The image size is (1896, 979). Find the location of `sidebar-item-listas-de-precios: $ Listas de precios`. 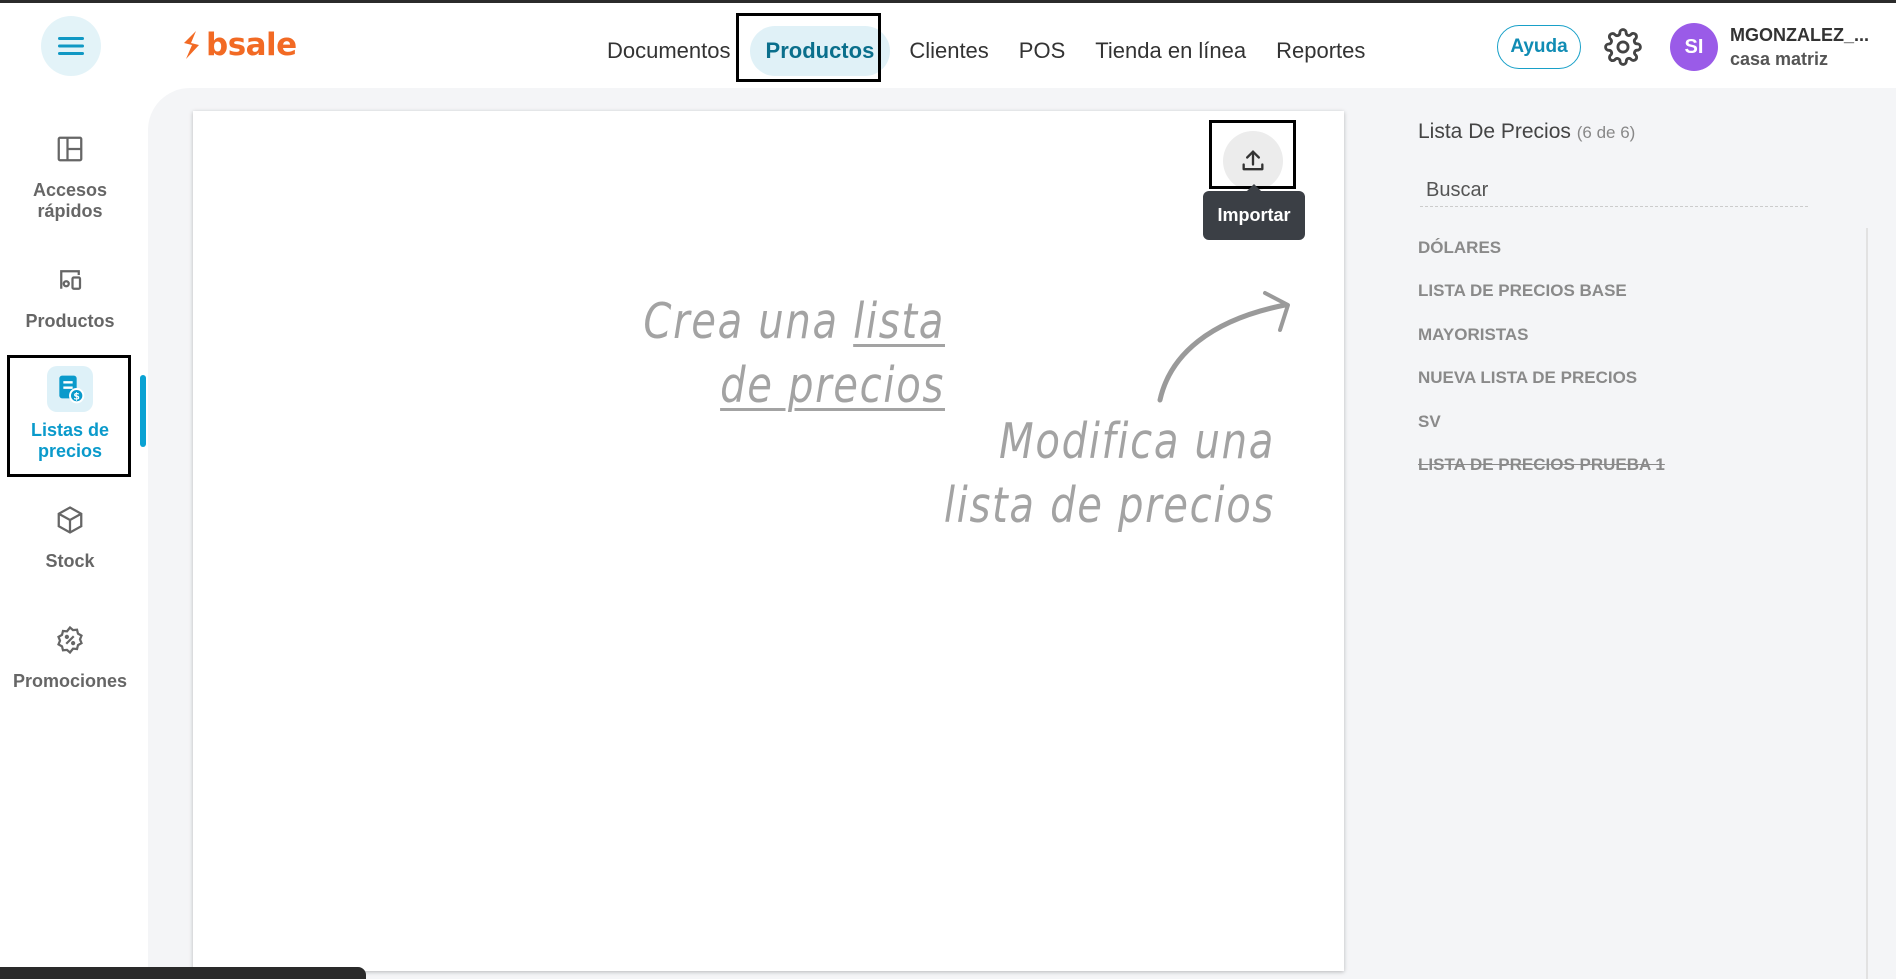

sidebar-item-listas-de-precios: $ Listas de precios is located at coordinates (70, 414).